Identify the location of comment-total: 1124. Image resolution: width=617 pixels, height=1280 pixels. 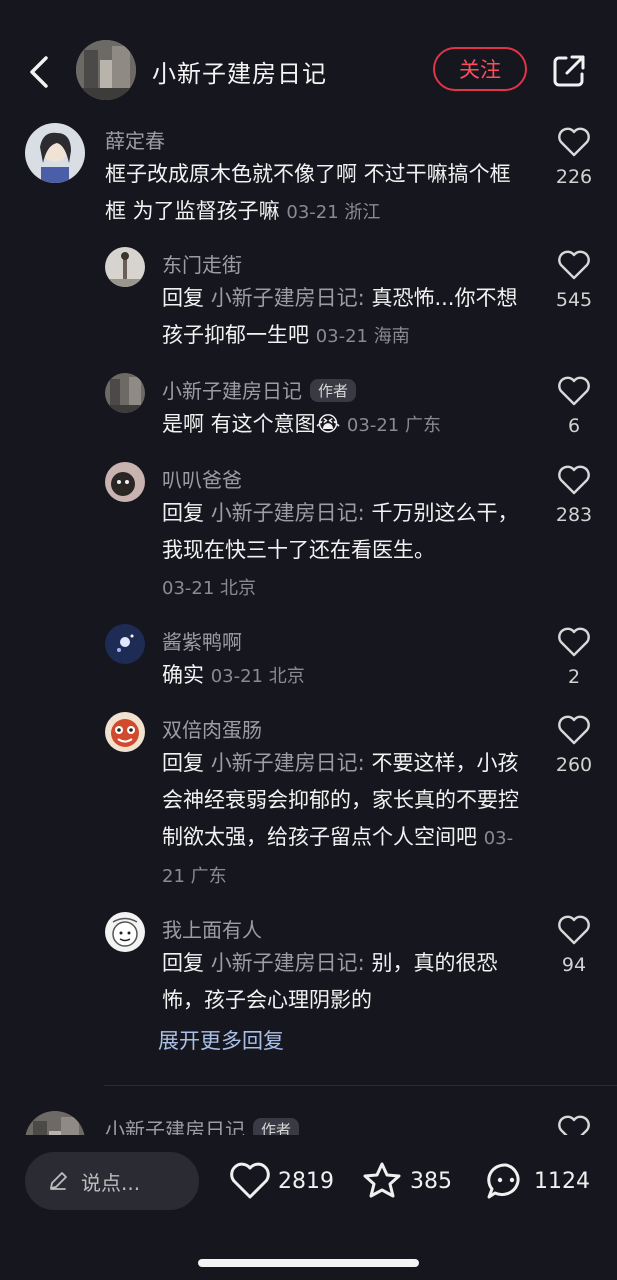
(562, 1181).